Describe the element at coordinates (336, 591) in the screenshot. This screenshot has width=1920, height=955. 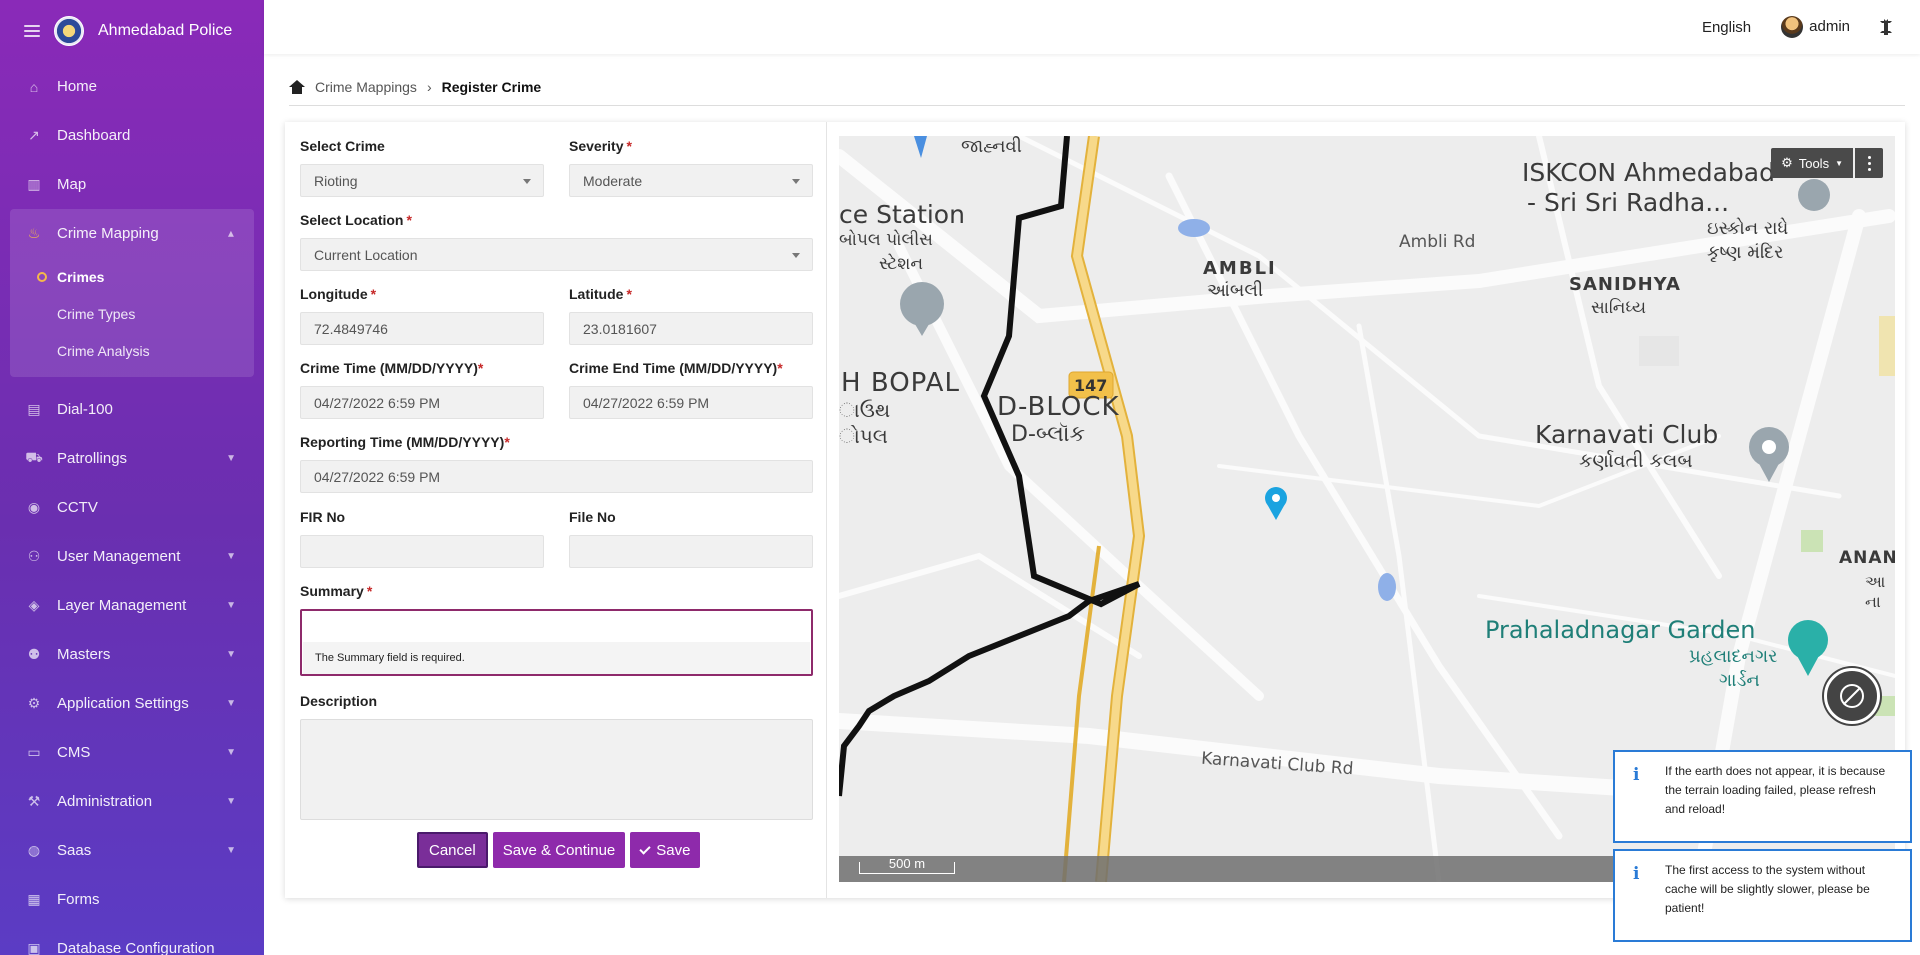
I see `field-label: Summary *` at that location.